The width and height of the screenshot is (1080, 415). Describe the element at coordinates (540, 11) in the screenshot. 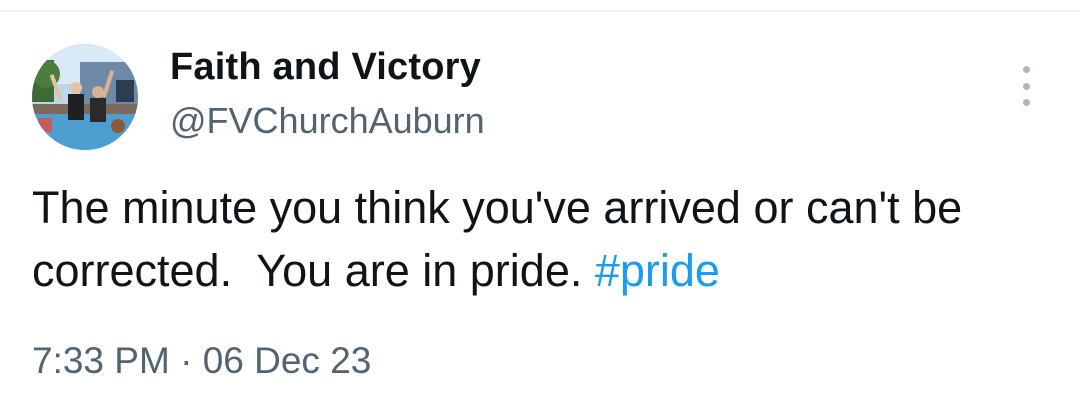

I see `top-divider` at that location.